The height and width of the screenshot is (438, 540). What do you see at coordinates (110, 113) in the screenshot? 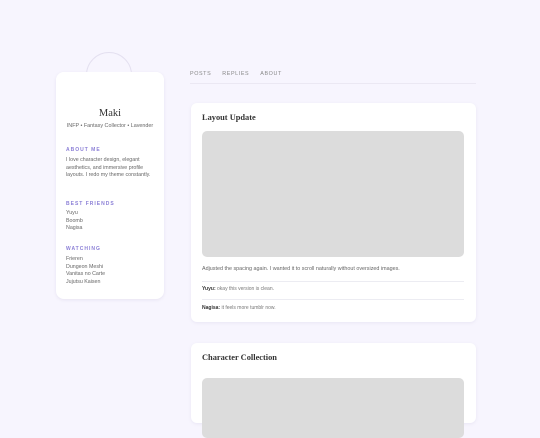
I see `profile-name: Maki` at bounding box center [110, 113].